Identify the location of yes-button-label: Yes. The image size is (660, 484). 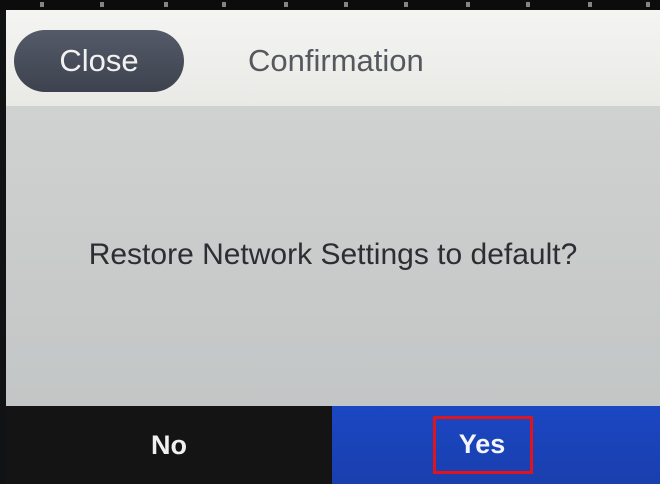
(482, 443).